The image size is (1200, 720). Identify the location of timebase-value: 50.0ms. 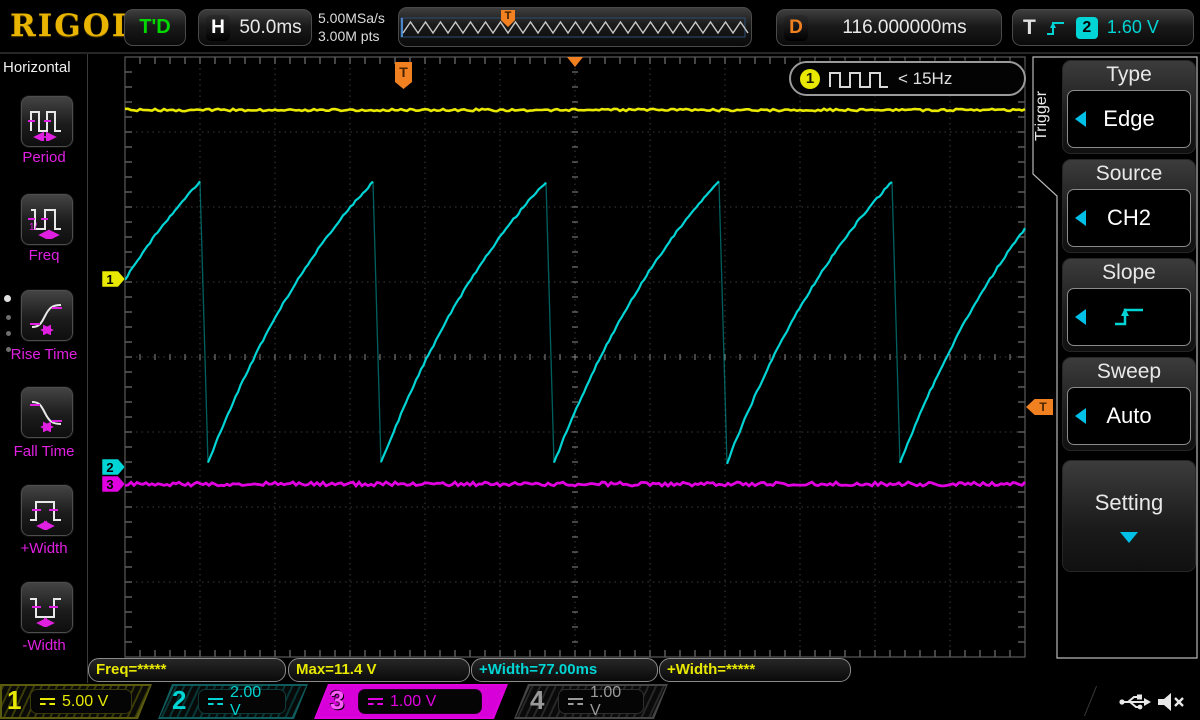
(270, 27).